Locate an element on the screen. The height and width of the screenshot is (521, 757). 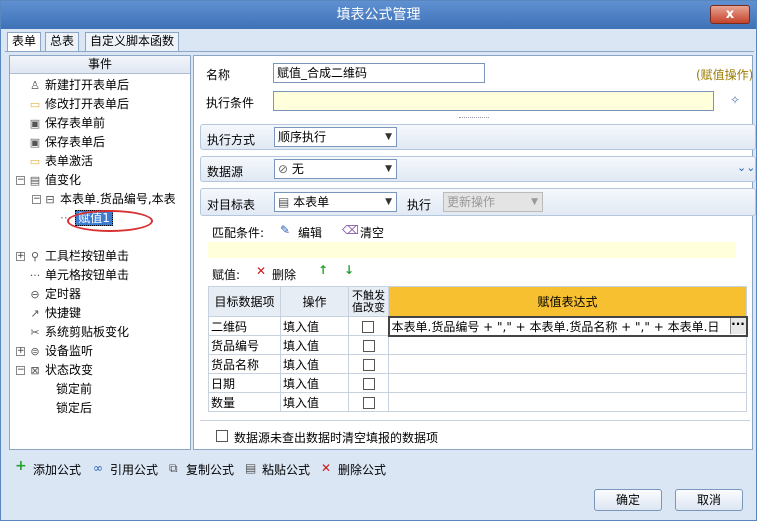
tree-item-cell-click: ··· 单元格按钮单击 is located at coordinates (78, 275).